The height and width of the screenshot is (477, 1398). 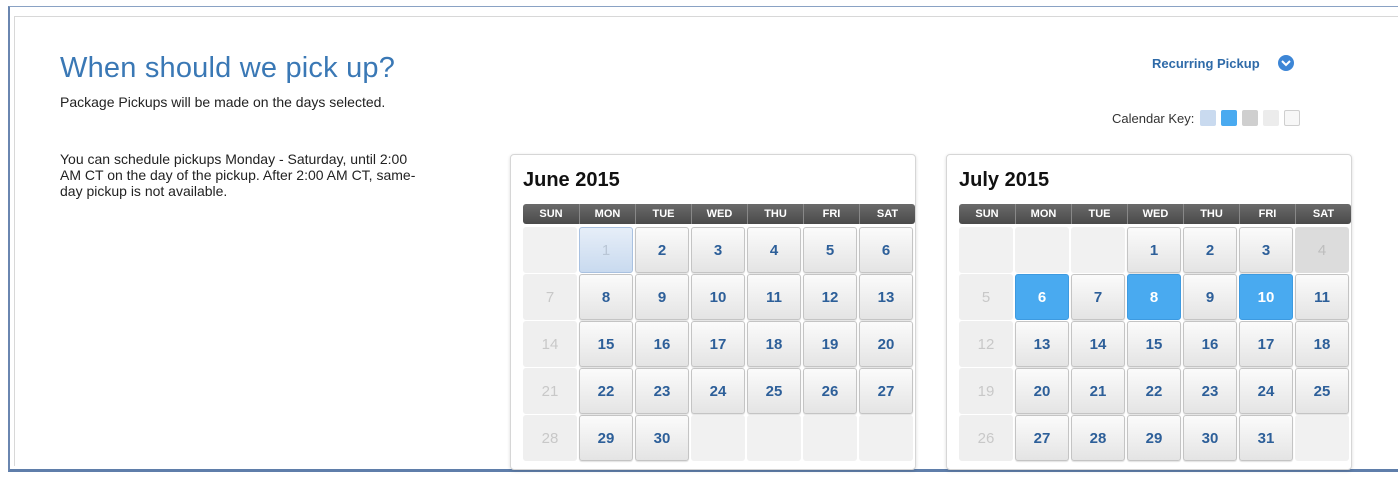 I want to click on calendar-key: Calendar Key:, so click(x=1208, y=118).